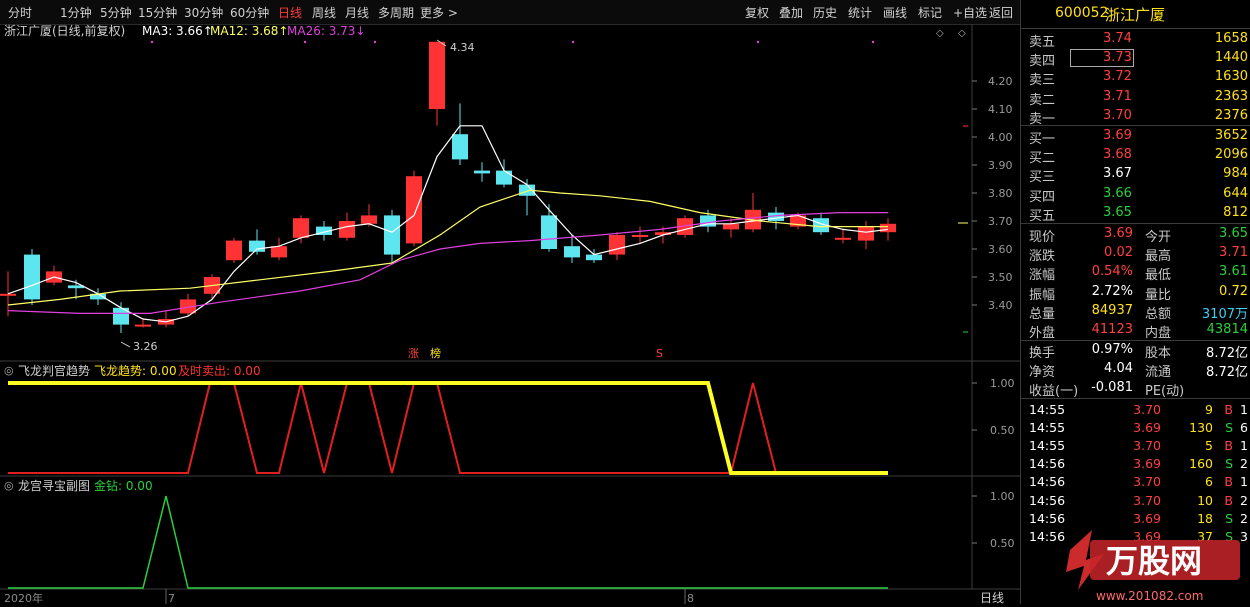 This screenshot has height=607, width=1250. I want to click on quote-value: 0.97%, so click(1112, 349).